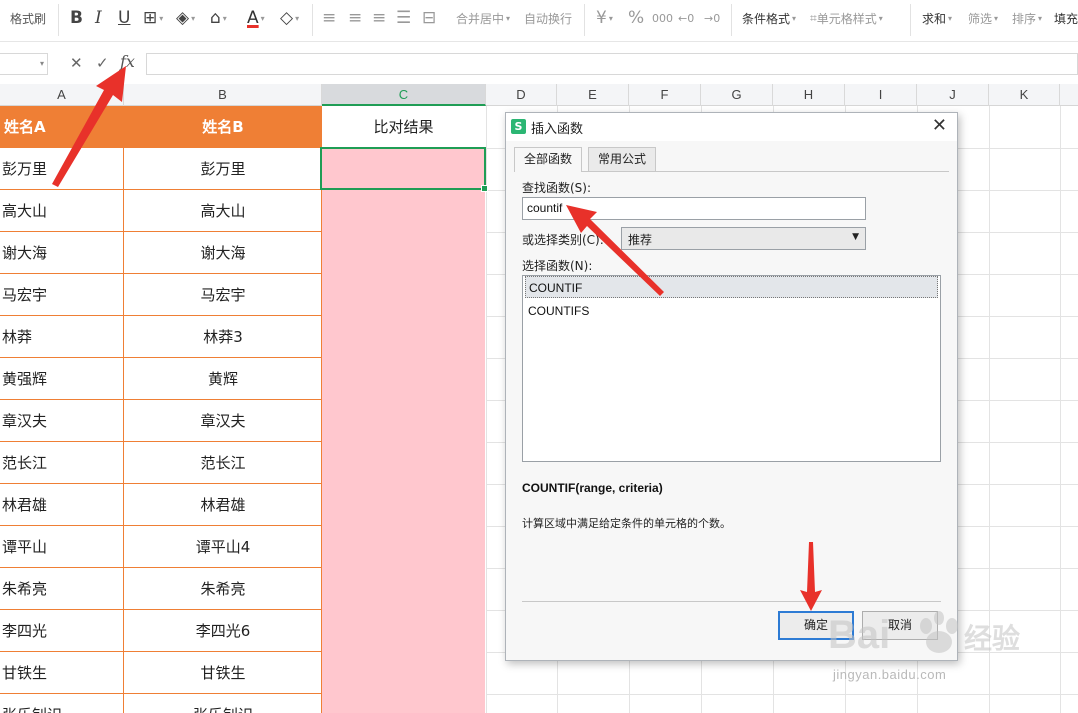  I want to click on cell-b: 章汉夫, so click(223, 421).